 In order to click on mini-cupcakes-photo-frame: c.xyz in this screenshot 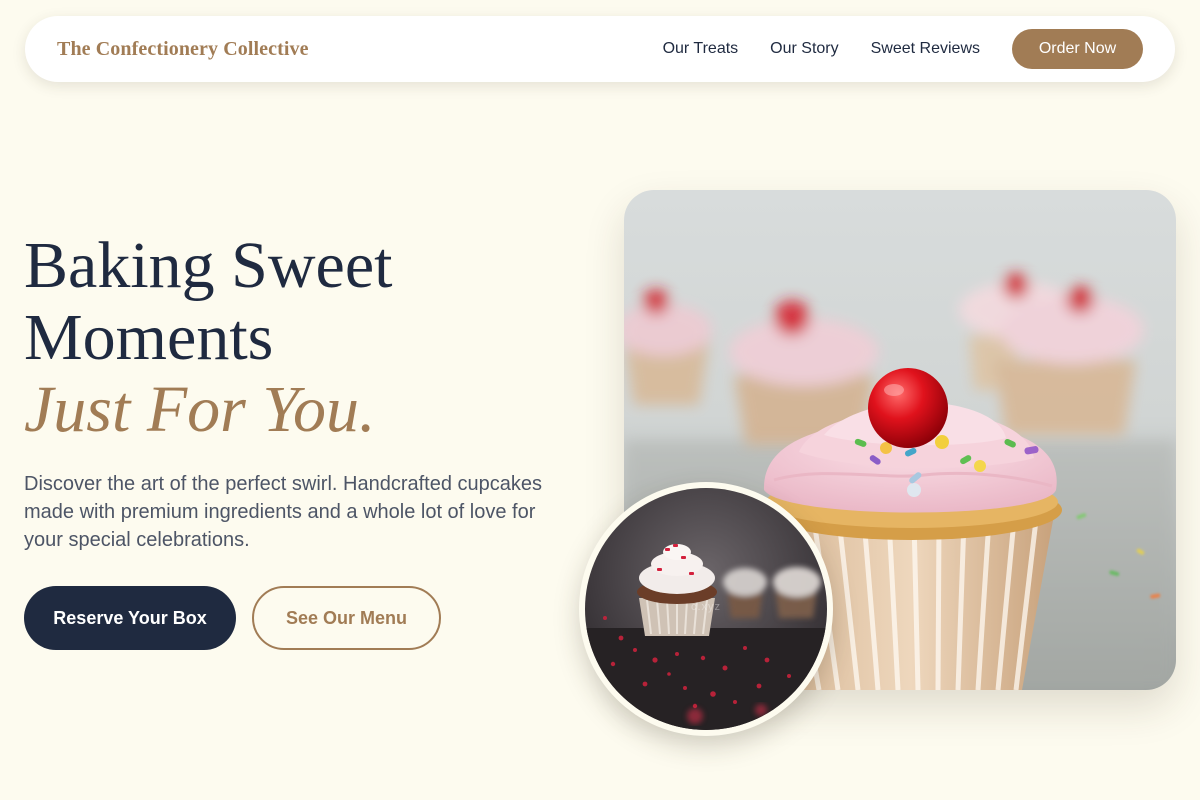, I will do `click(706, 609)`.